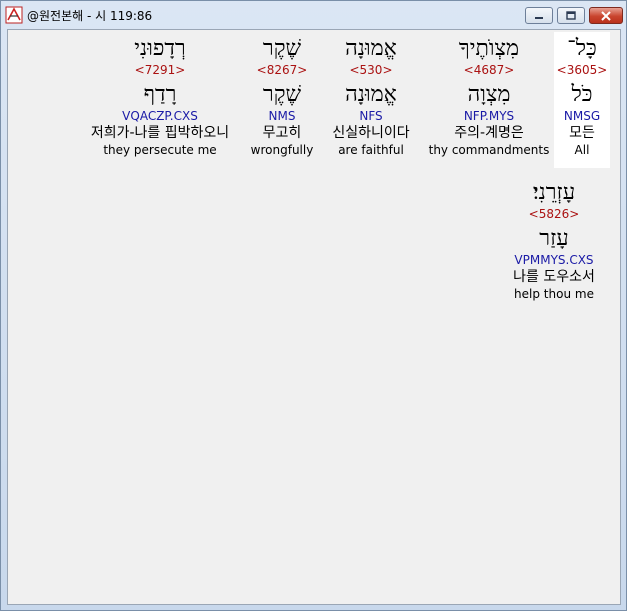  Describe the element at coordinates (160, 133) in the screenshot. I see `korean-gloss: 저희가-나를 핍박하오니` at that location.